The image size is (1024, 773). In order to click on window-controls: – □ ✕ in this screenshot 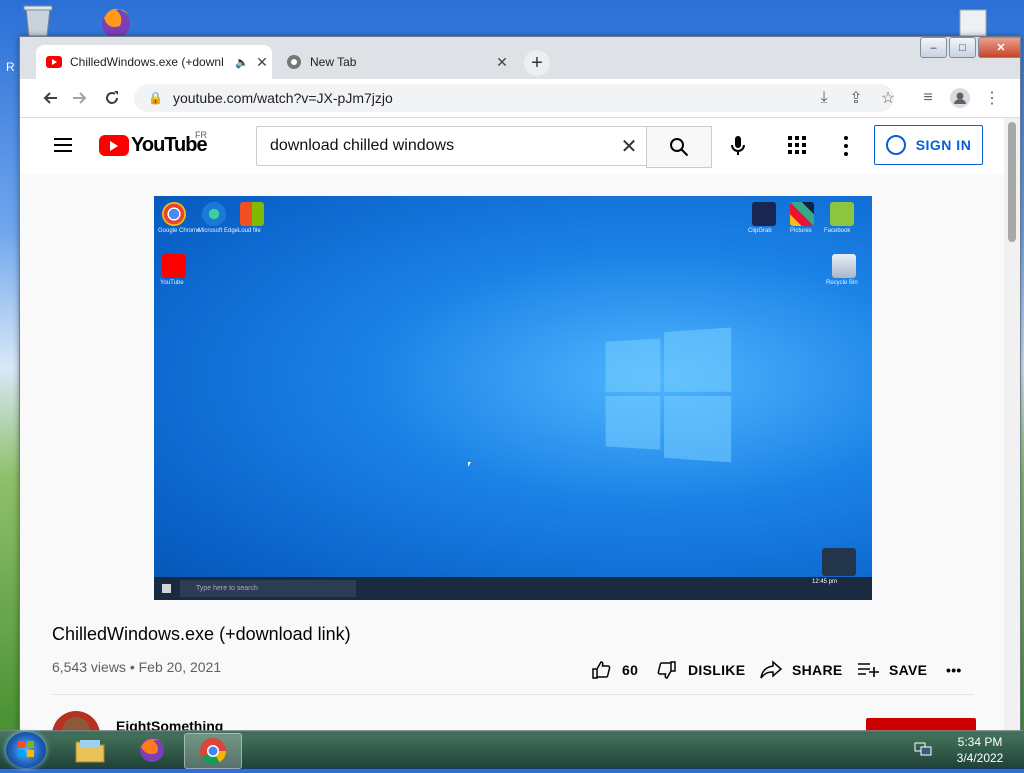, I will do `click(969, 47)`.